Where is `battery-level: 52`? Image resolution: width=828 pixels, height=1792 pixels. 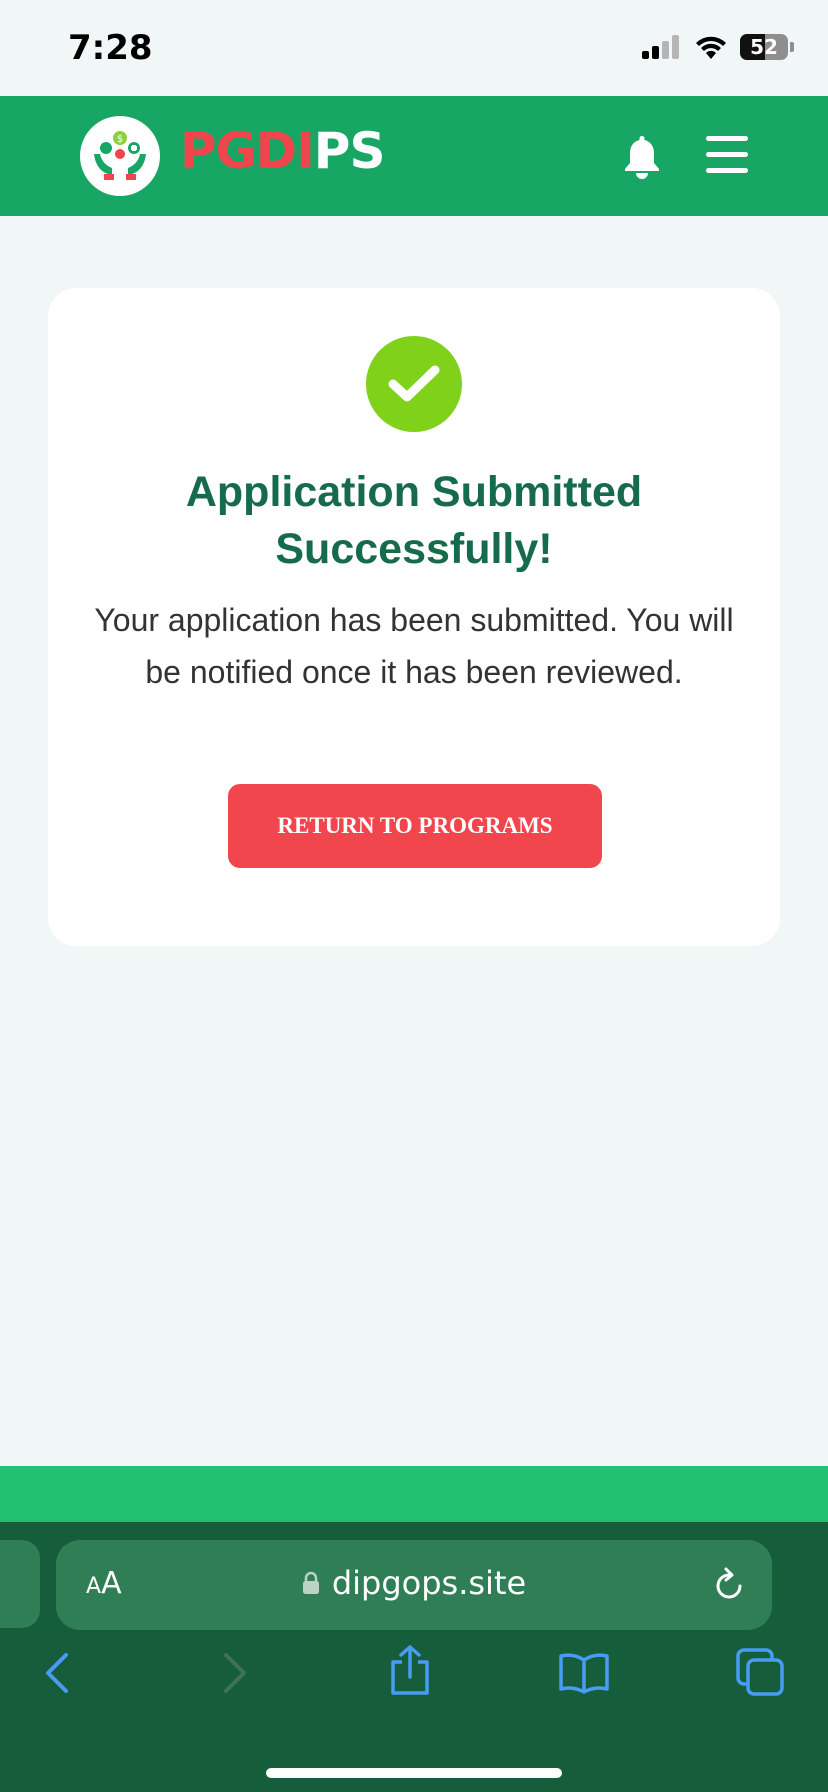
battery-level: 52 is located at coordinates (764, 47).